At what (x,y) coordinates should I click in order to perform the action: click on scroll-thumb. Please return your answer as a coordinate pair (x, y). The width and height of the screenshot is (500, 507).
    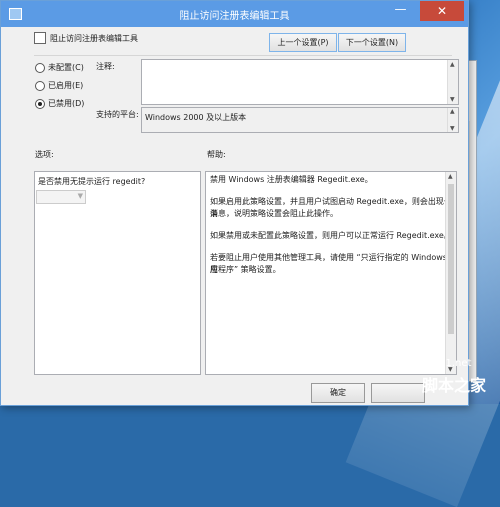
    Looking at the image, I should click on (451, 259).